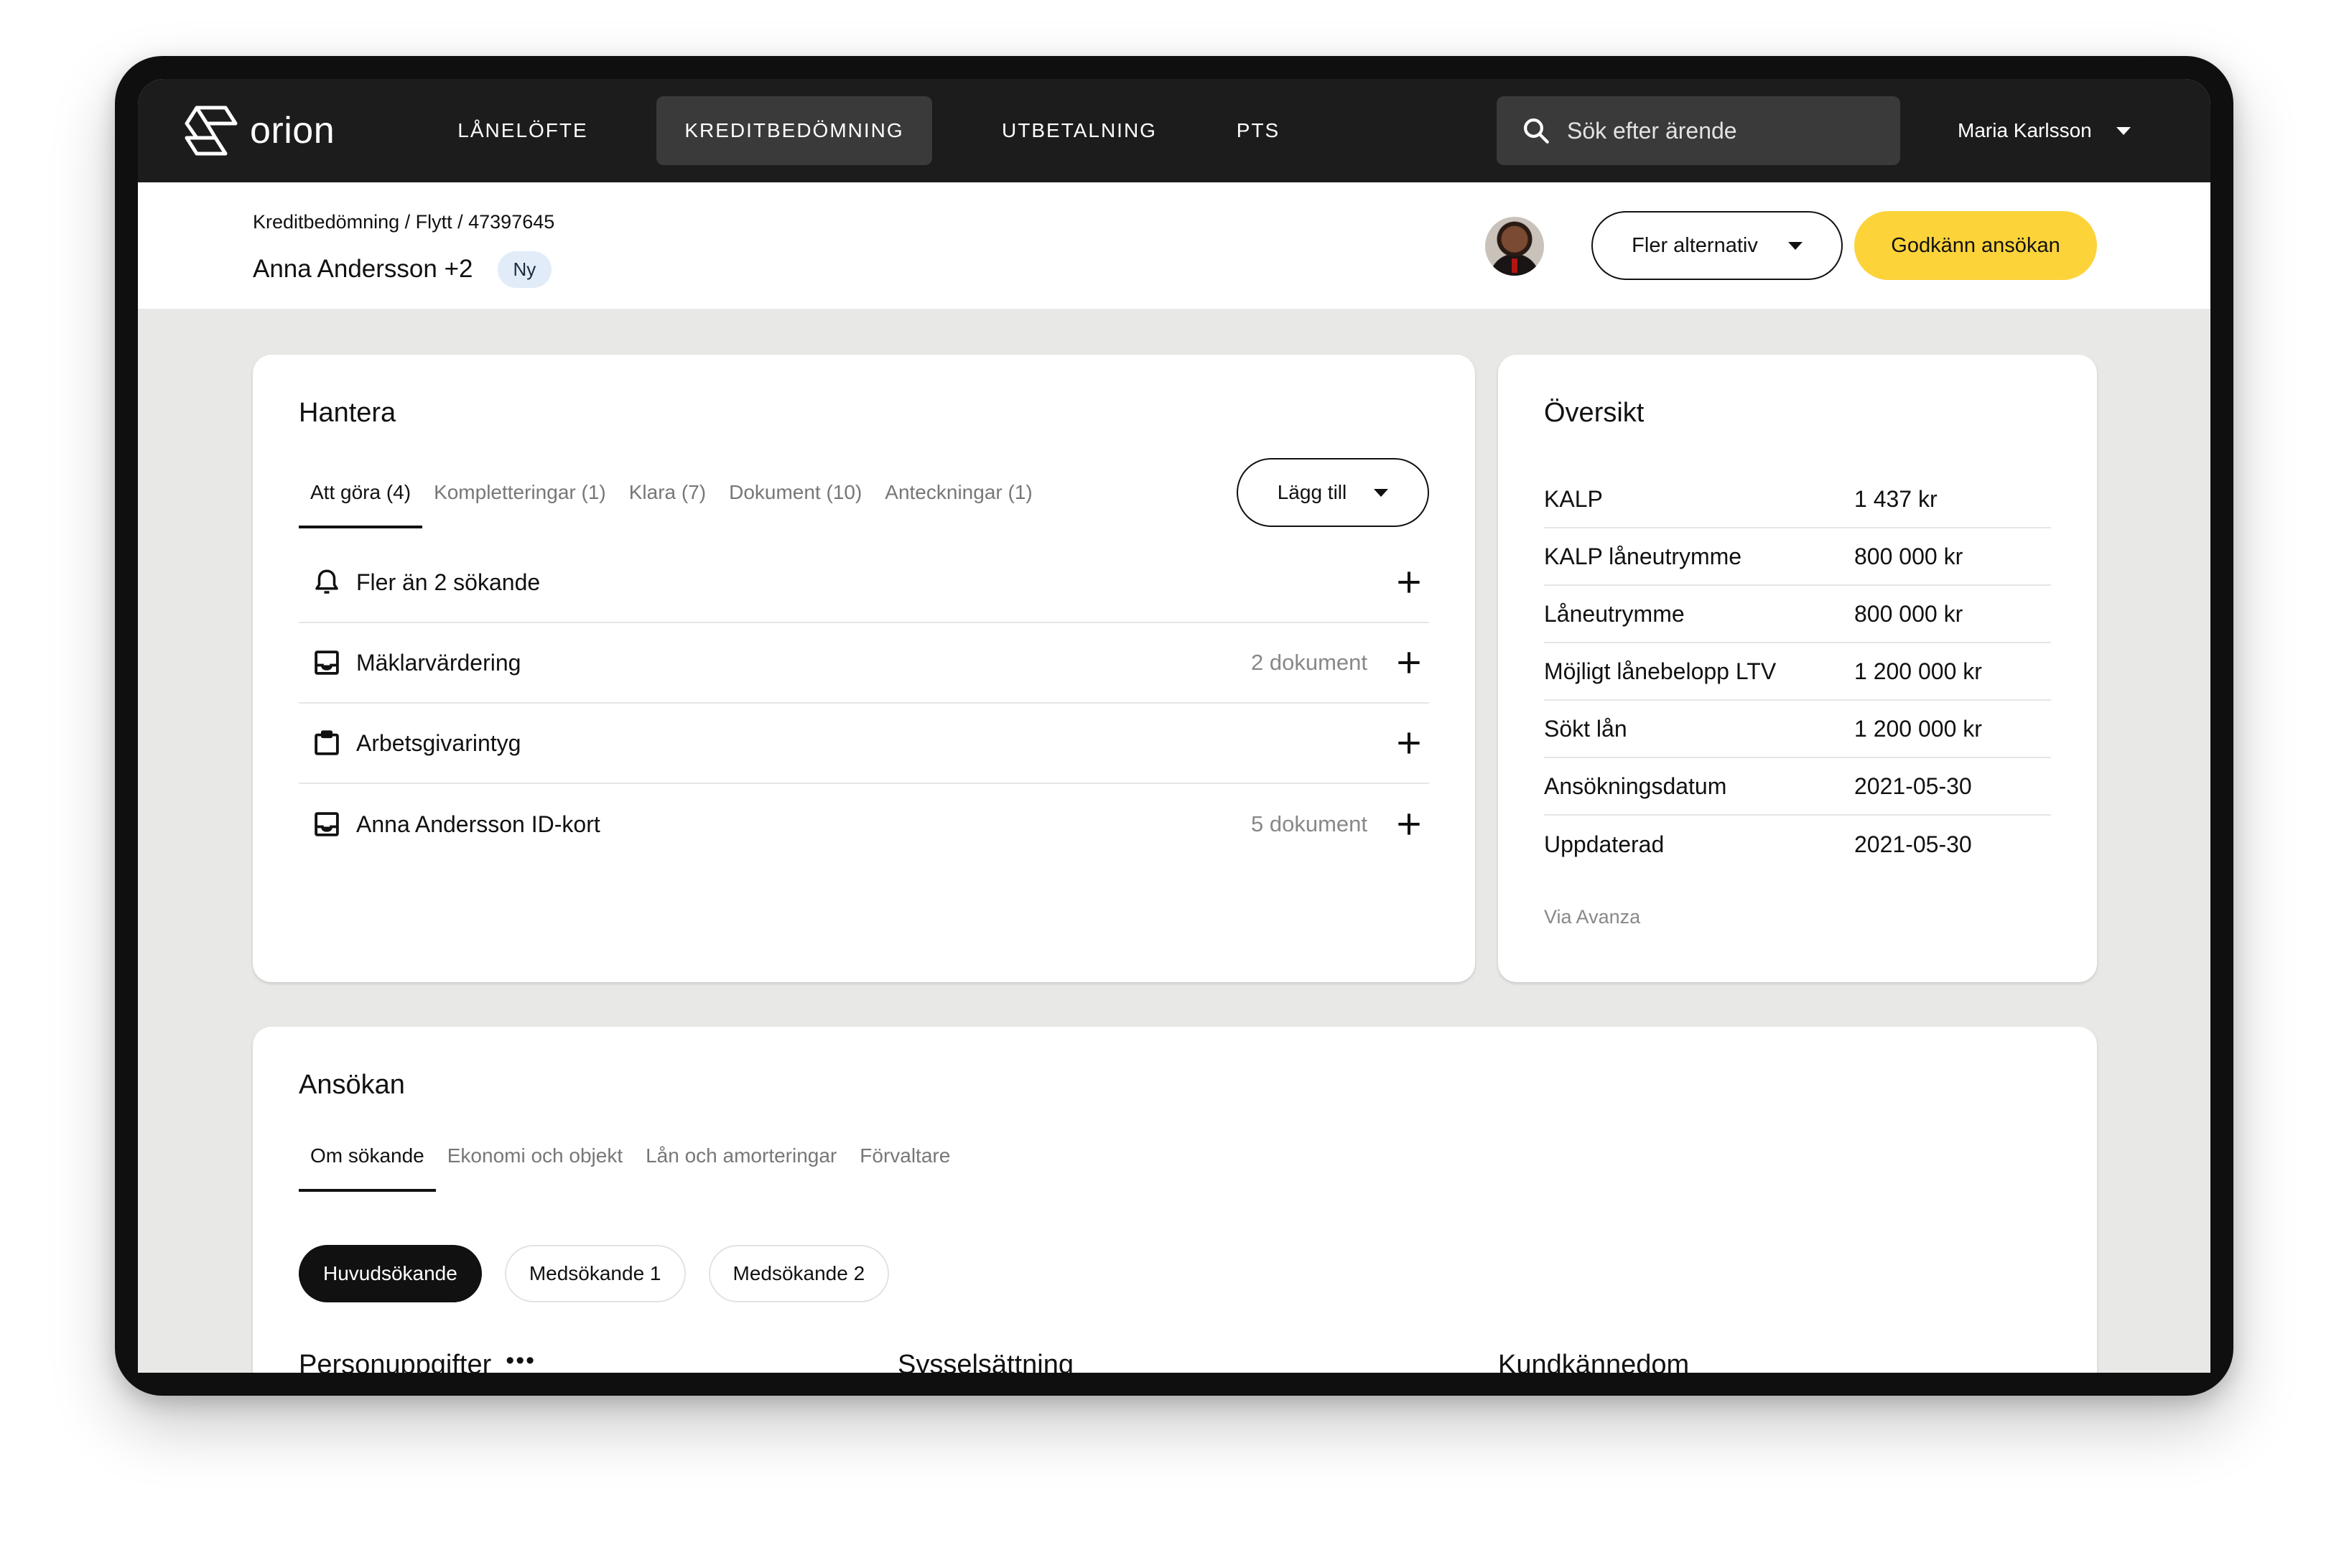 This screenshot has height=1568, width=2344. I want to click on tab-lan-och-amorteringar: Lån och amorteringar, so click(741, 1156).